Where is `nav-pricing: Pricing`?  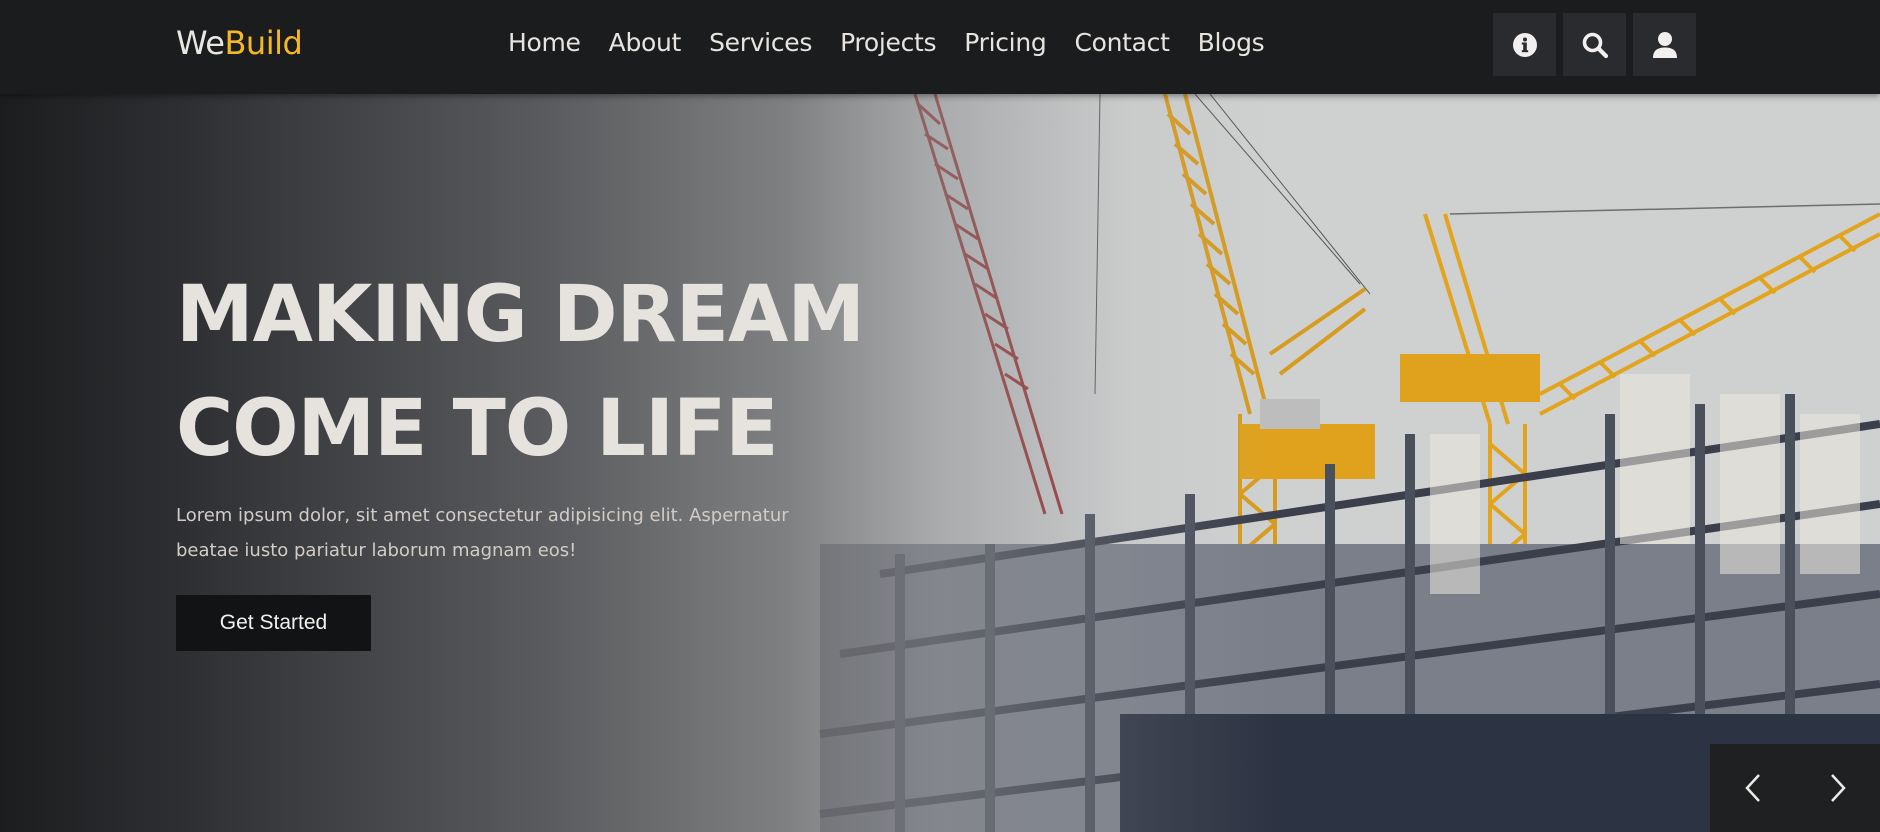 nav-pricing: Pricing is located at coordinates (1005, 43).